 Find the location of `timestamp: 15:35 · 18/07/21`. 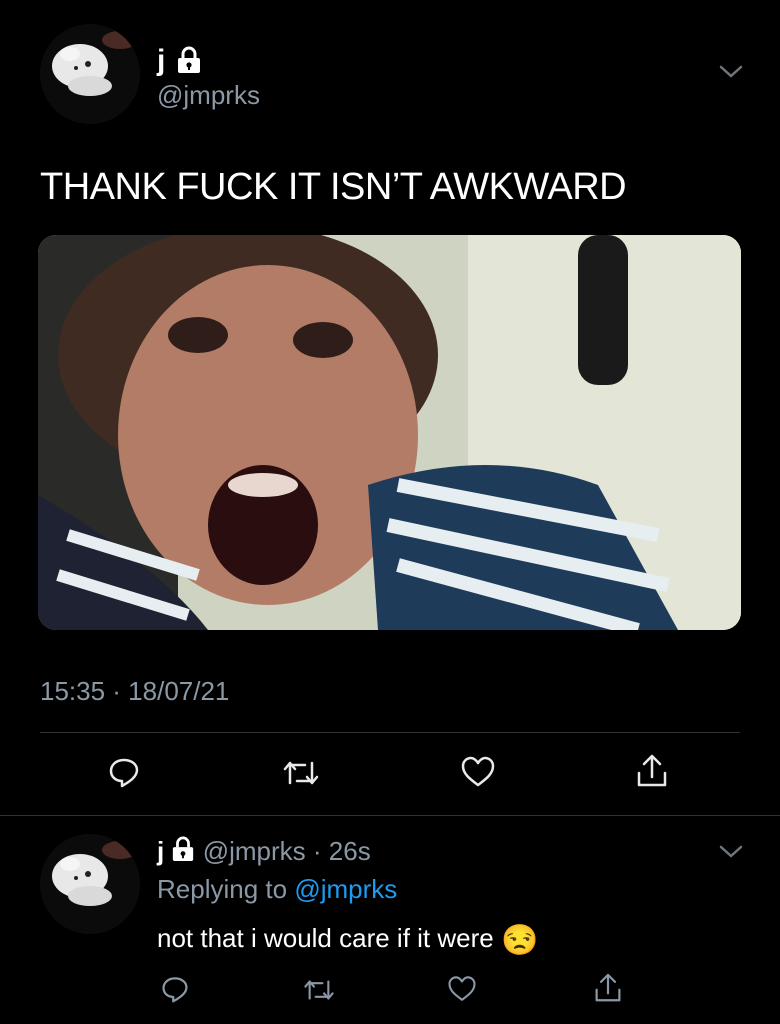

timestamp: 15:35 · 18/07/21 is located at coordinates (134, 691).